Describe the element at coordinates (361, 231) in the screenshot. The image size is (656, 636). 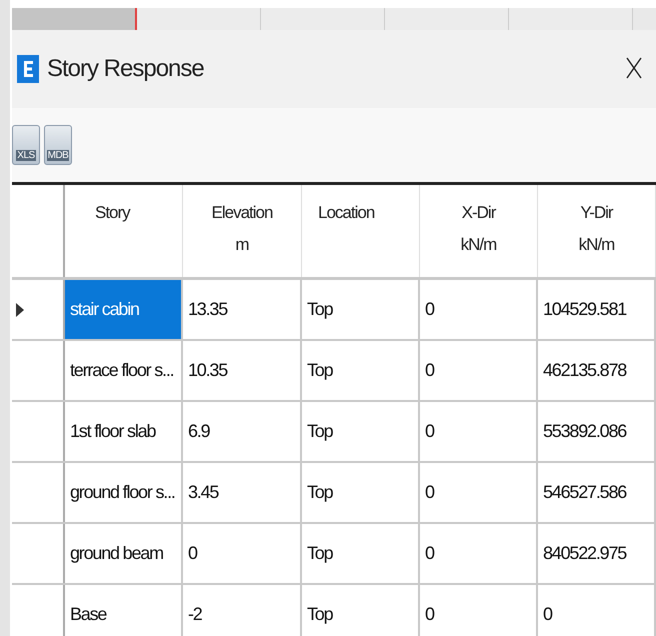
I see `column-header: Location` at that location.